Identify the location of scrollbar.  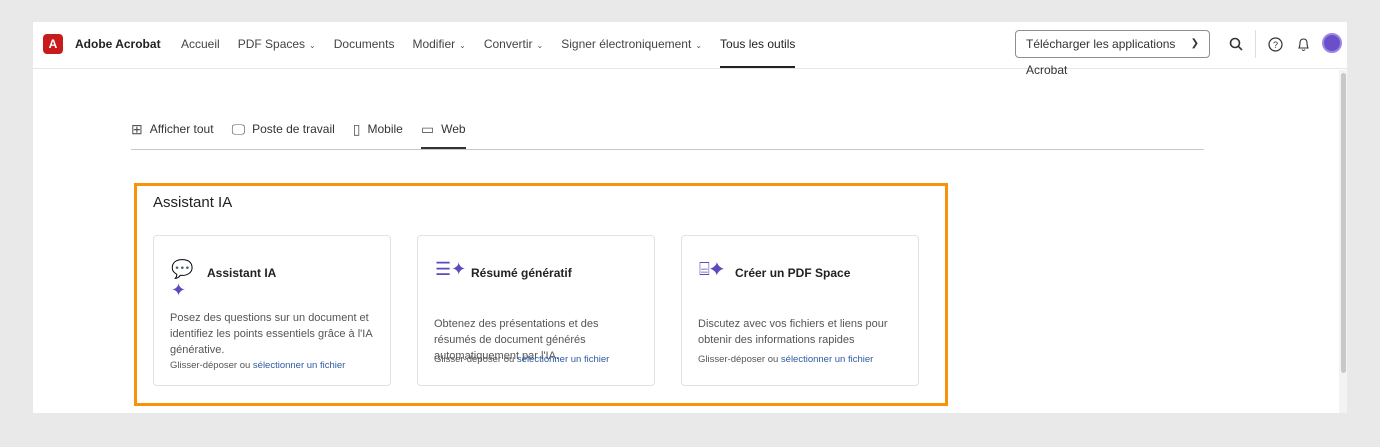
(1343, 241).